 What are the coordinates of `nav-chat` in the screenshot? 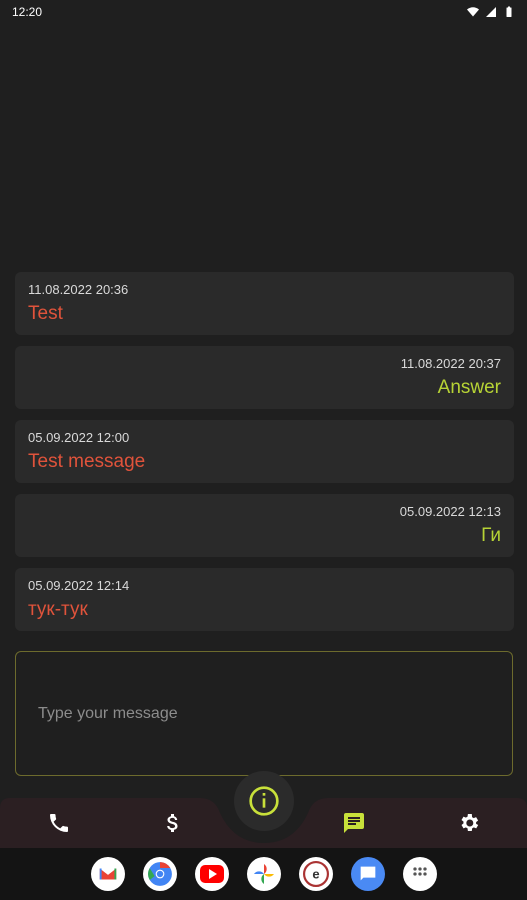 It's located at (354, 823).